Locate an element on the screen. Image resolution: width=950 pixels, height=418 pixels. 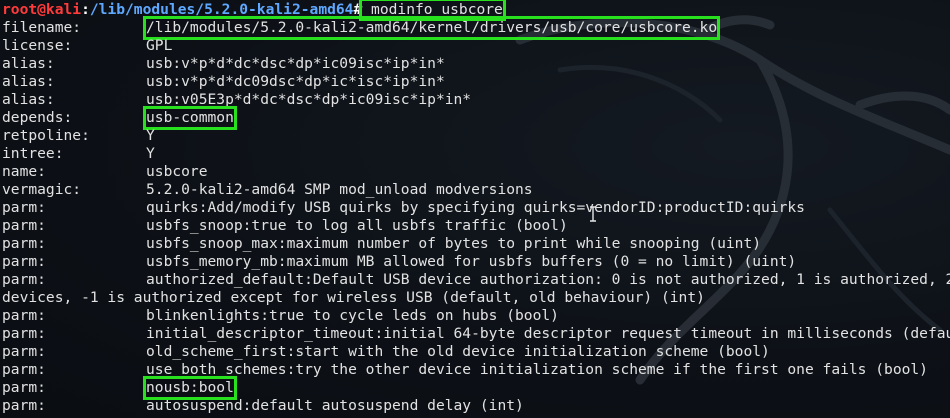
field-value: usbcore is located at coordinates (177, 171).